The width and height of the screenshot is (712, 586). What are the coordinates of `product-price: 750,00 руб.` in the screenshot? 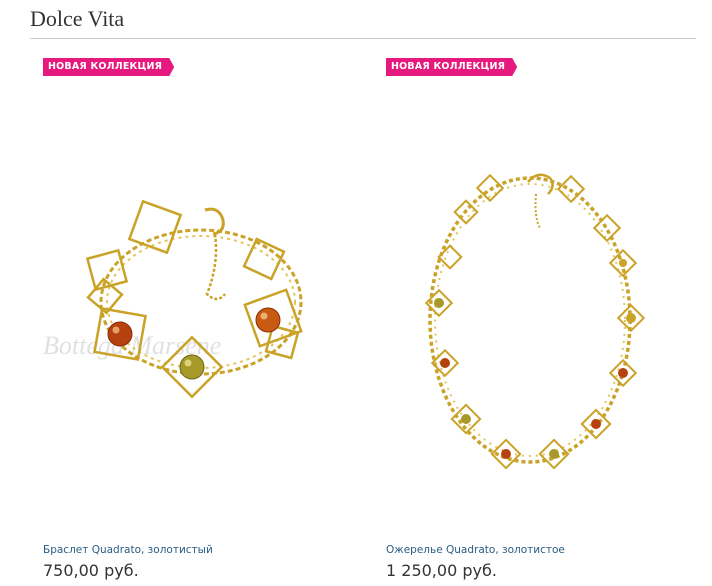 It's located at (91, 570).